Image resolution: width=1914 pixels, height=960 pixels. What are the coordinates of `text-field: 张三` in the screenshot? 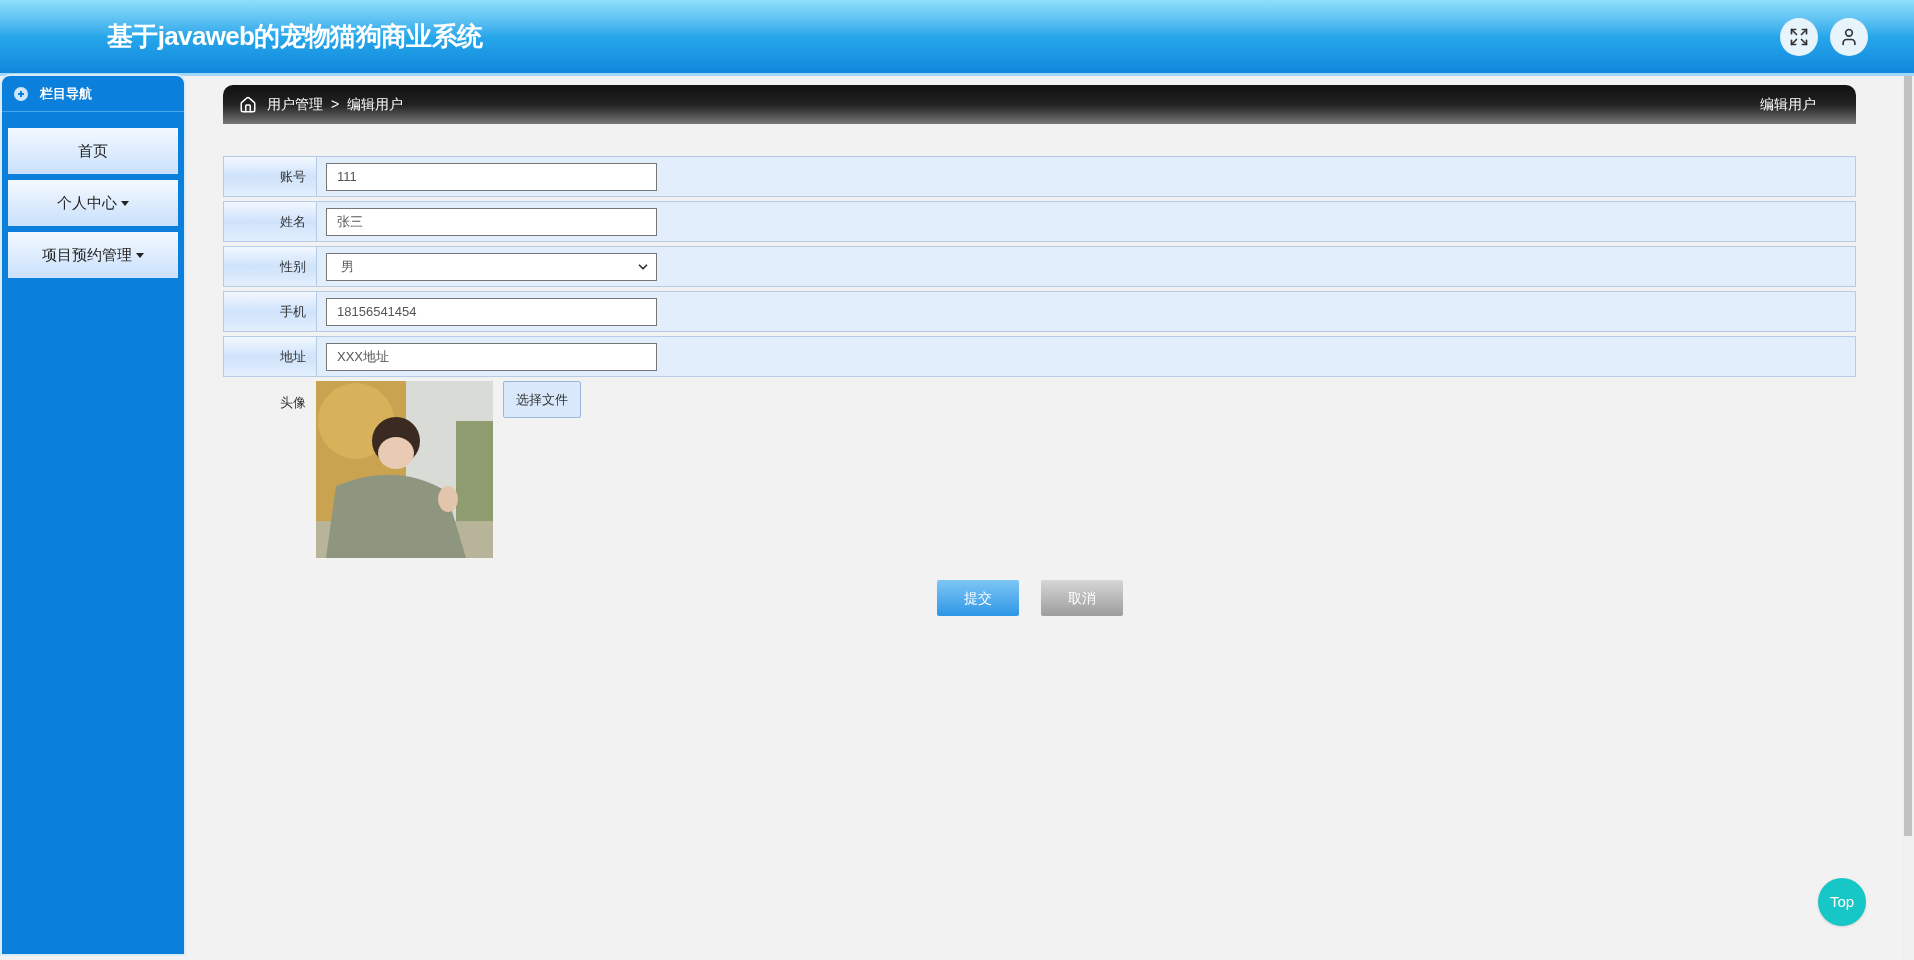 It's located at (491, 221).